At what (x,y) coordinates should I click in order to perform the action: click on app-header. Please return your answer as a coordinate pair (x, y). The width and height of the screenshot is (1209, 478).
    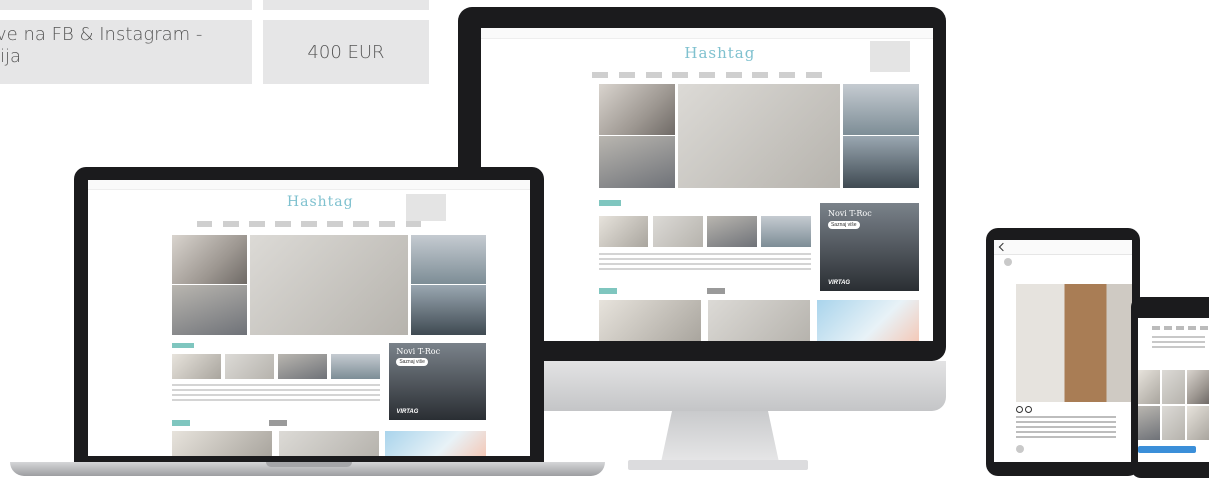
    Looking at the image, I should click on (1063, 247).